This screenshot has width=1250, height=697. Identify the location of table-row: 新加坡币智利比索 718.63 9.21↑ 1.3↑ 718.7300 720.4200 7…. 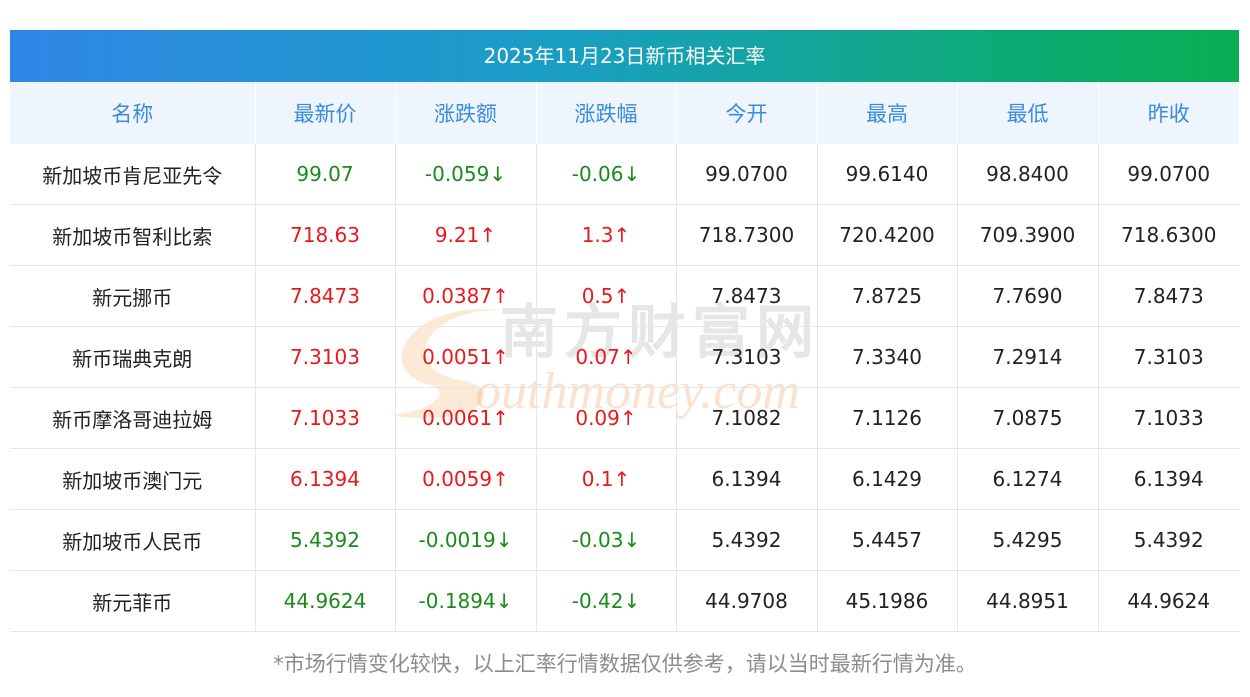
(624, 235).